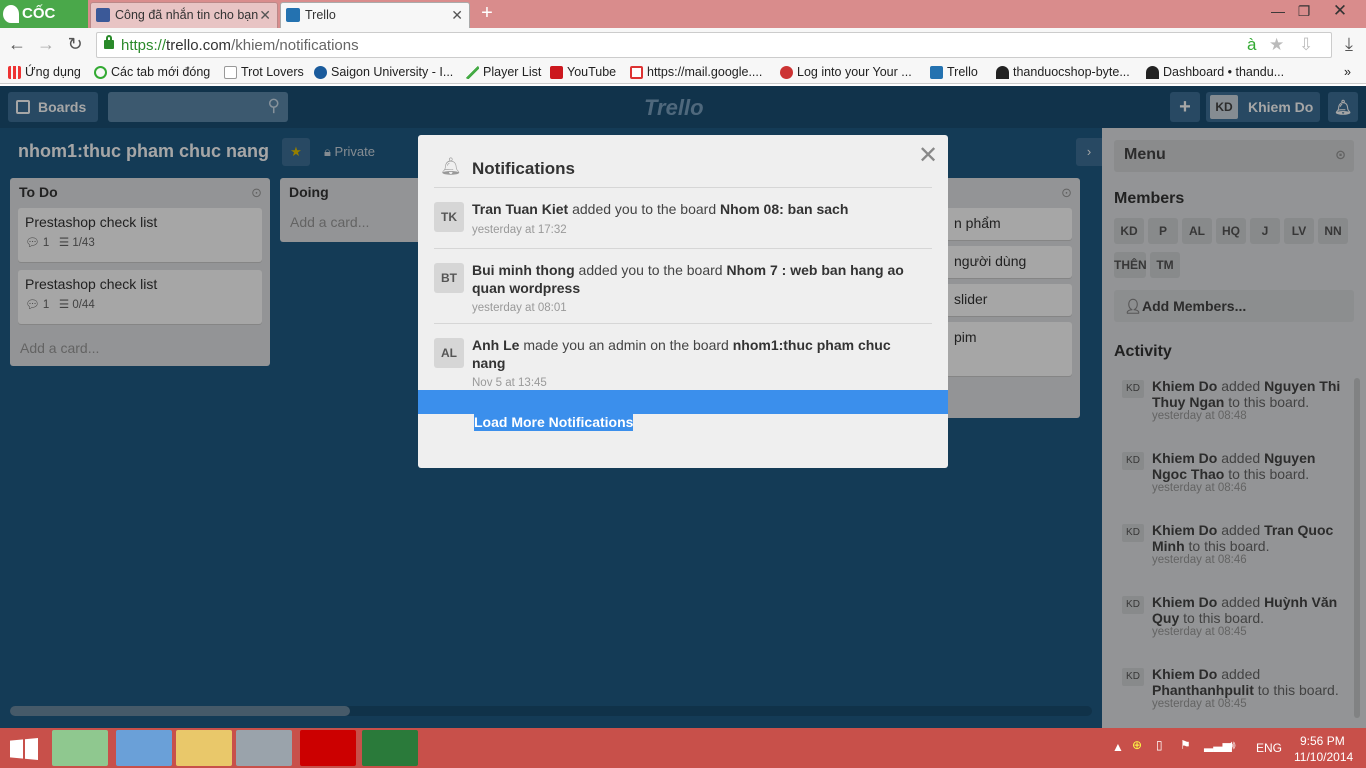  I want to click on clock-date: 11/10/2014, so click(1323, 757).